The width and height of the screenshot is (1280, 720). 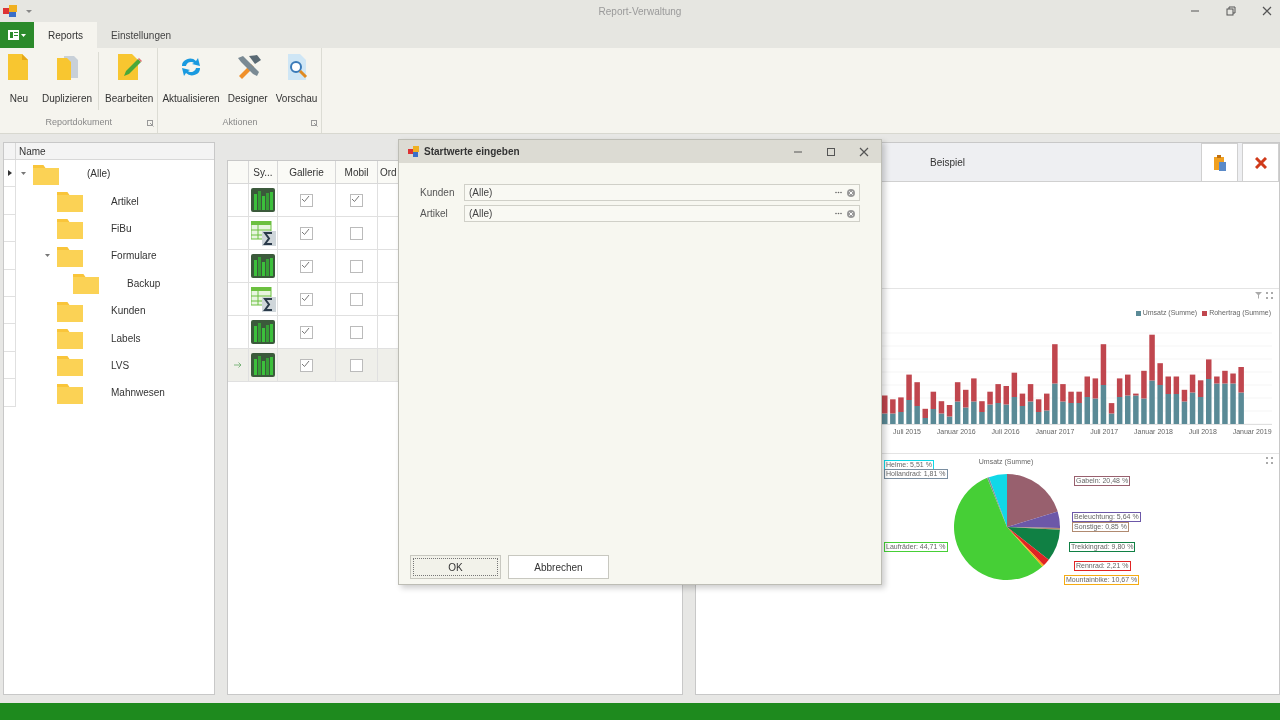 I want to click on tree-item: Formulare, so click(x=134, y=256).